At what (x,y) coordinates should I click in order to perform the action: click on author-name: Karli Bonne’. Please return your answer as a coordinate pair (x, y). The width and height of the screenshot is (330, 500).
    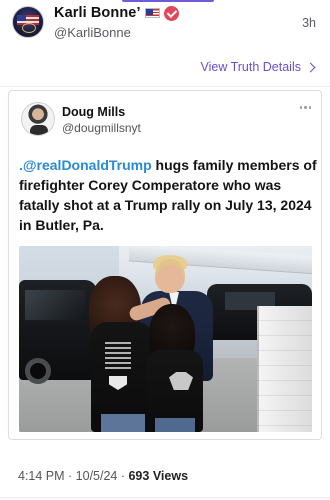
    Looking at the image, I should click on (97, 13).